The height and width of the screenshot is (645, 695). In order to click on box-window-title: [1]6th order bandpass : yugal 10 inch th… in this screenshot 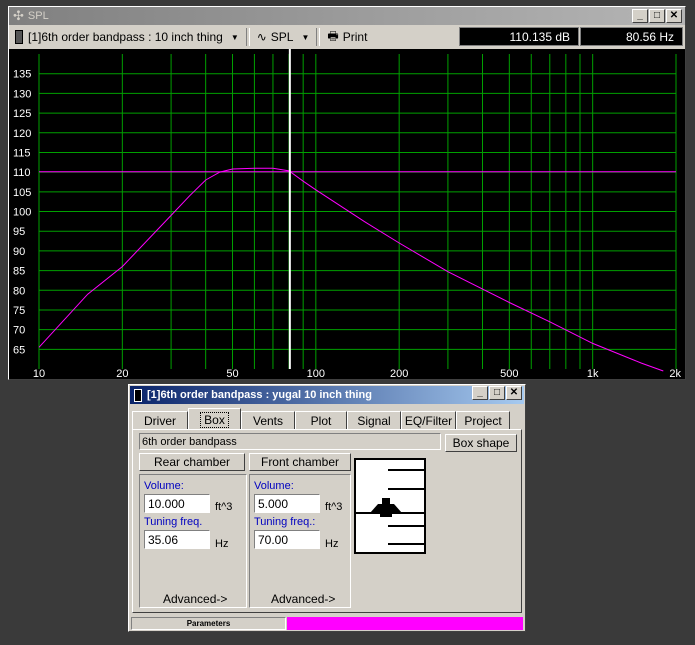, I will do `click(259, 395)`.